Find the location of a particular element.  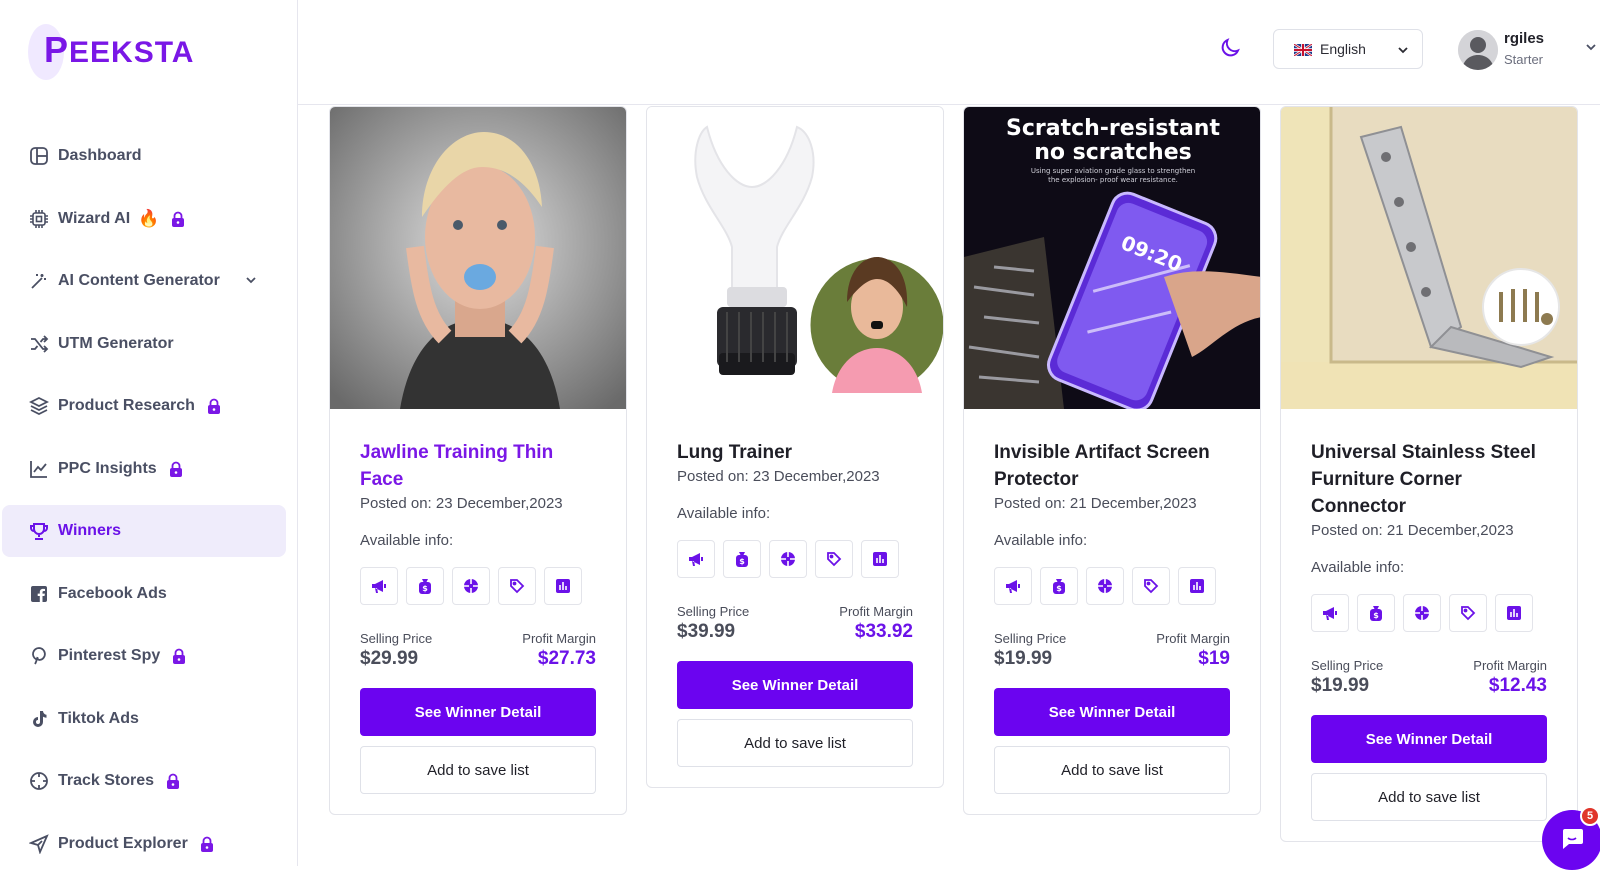

sidebar-item-label: UTM Generator is located at coordinates (116, 343).